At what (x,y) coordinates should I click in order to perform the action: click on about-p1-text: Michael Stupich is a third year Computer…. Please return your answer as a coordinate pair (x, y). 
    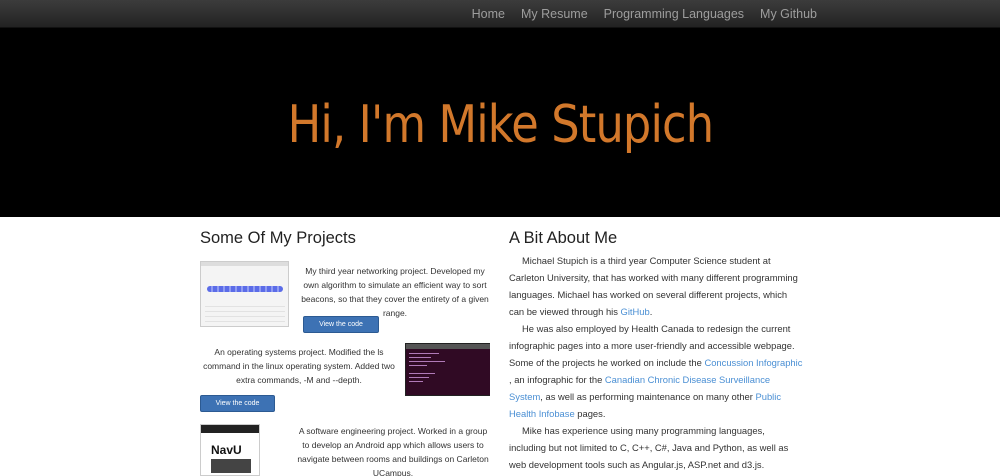
    Looking at the image, I should click on (653, 286).